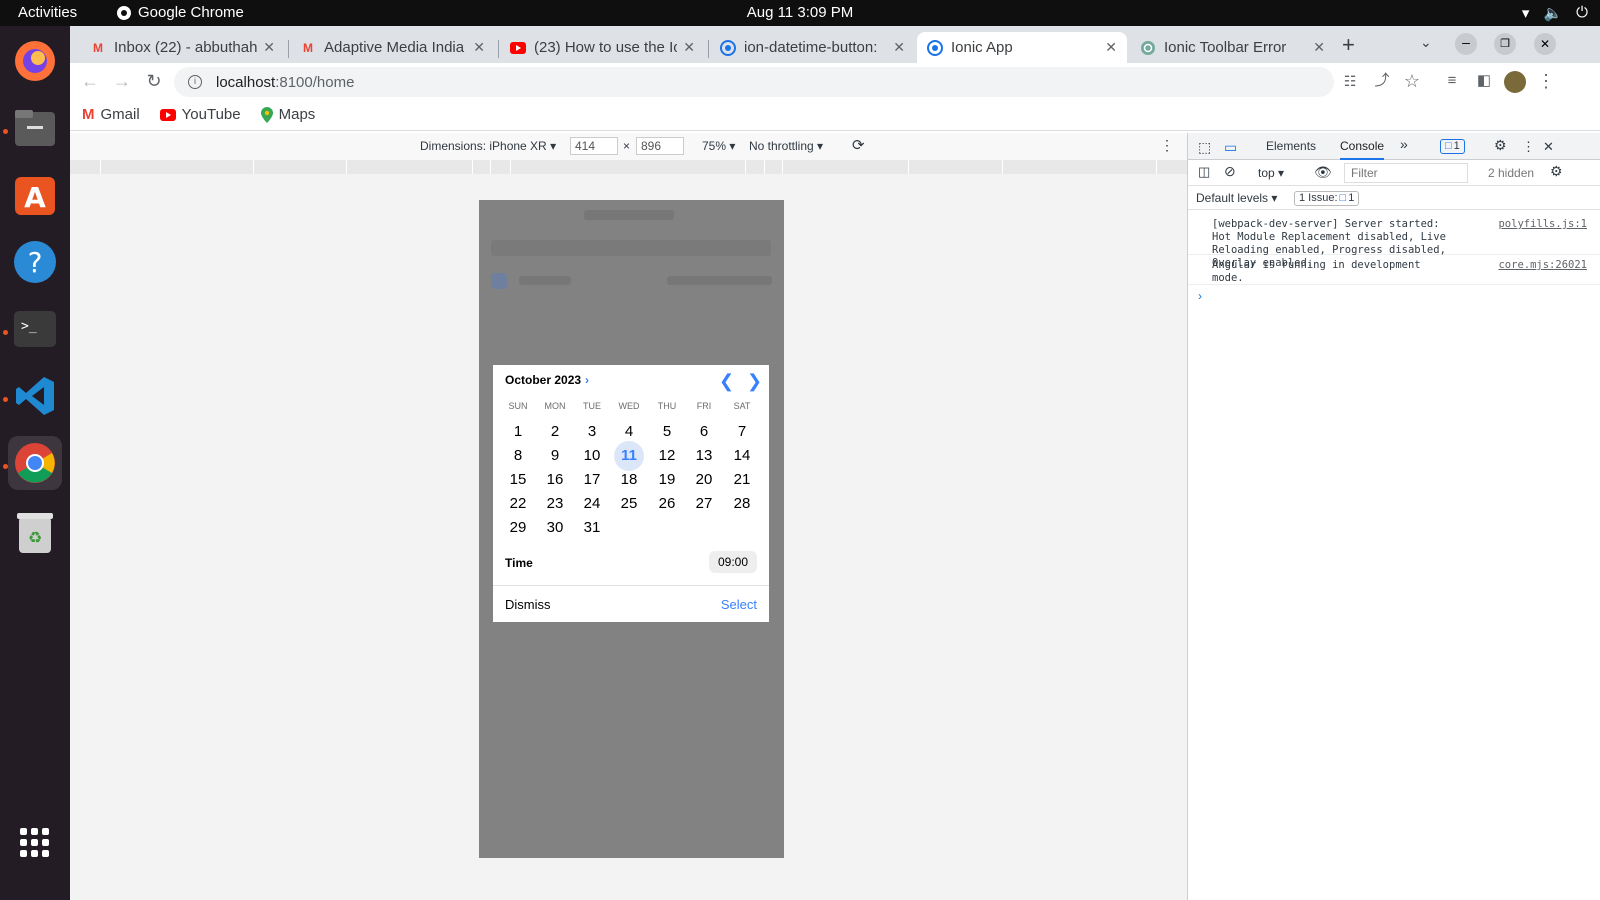  I want to click on calendar-day: 14, so click(742, 456).